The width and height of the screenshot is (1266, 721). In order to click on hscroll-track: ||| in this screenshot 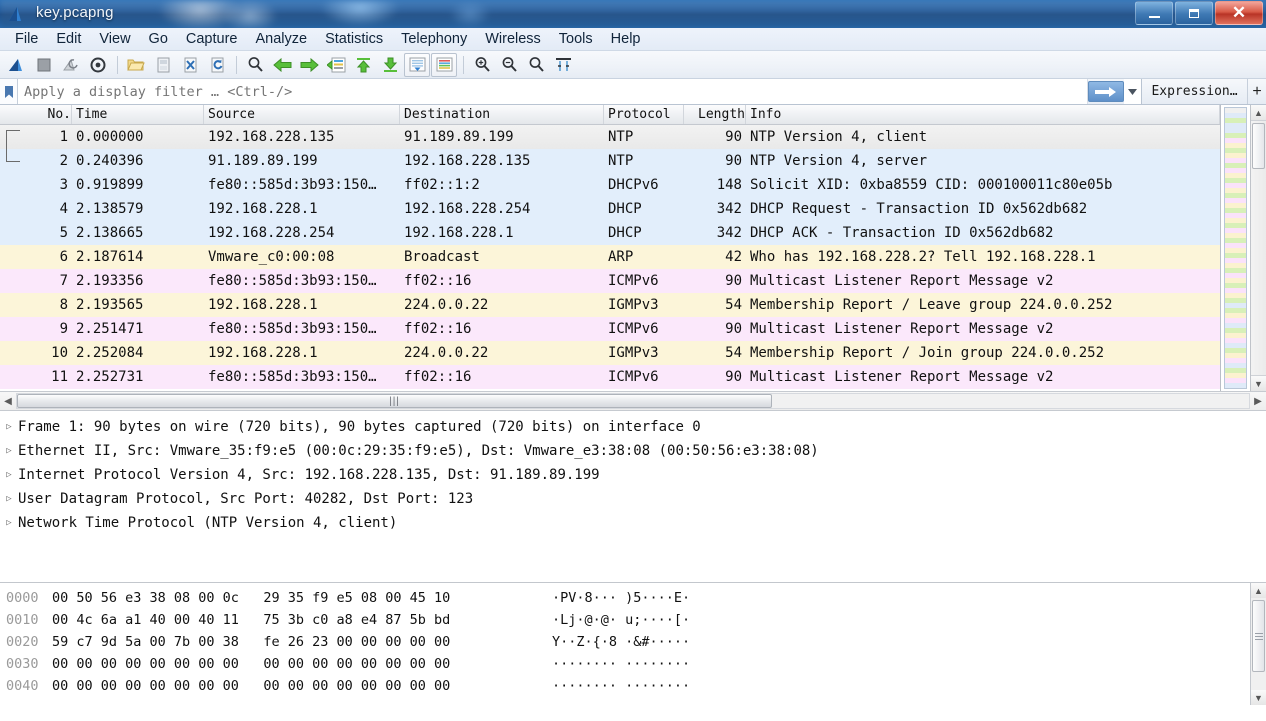, I will do `click(633, 401)`.